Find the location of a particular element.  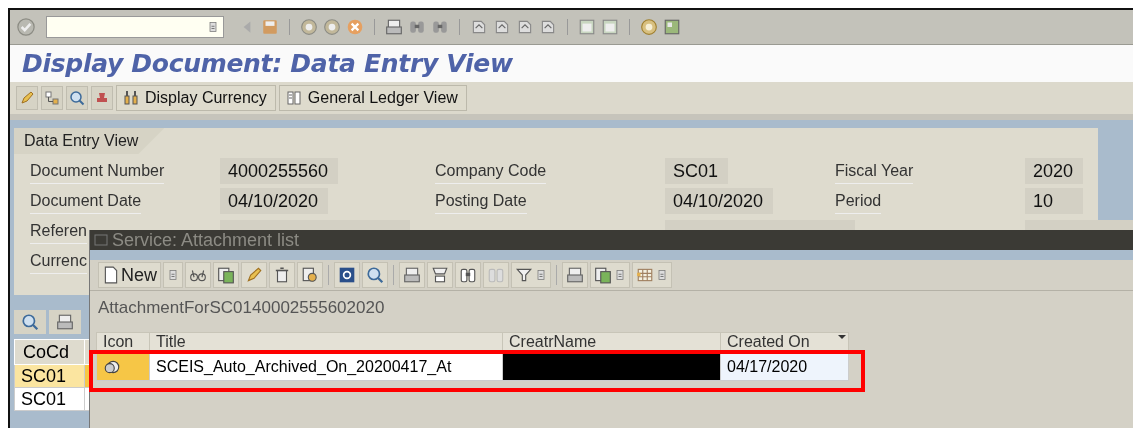

tree-icon is located at coordinates (52, 98).